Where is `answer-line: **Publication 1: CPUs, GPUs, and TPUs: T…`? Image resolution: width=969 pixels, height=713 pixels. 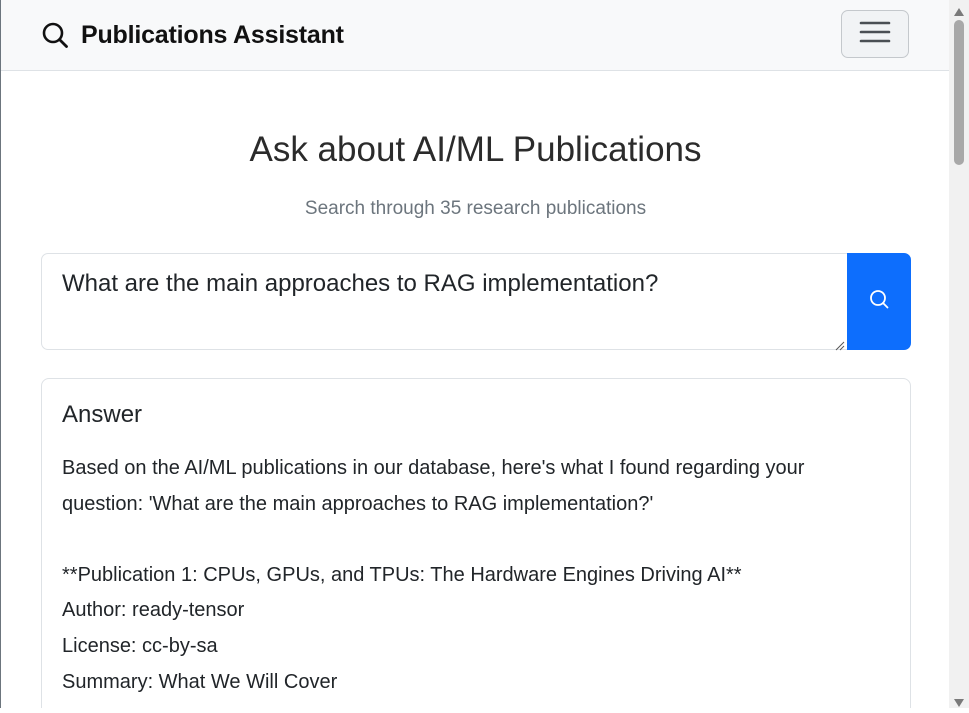
answer-line: **Publication 1: CPUs, GPUs, and TPUs: T… is located at coordinates (402, 574).